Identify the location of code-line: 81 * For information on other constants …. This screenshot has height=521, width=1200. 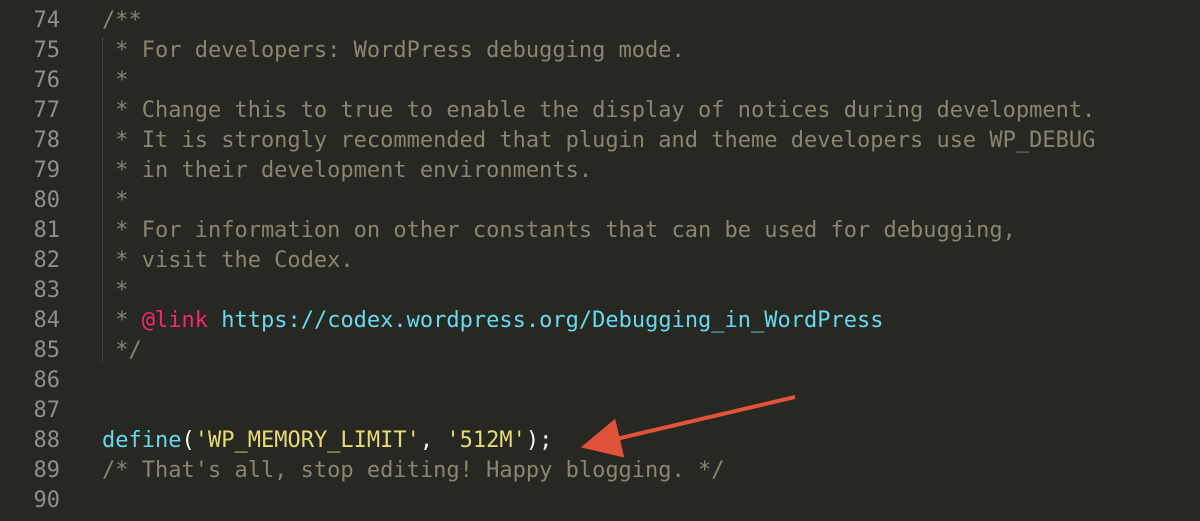
(600, 231).